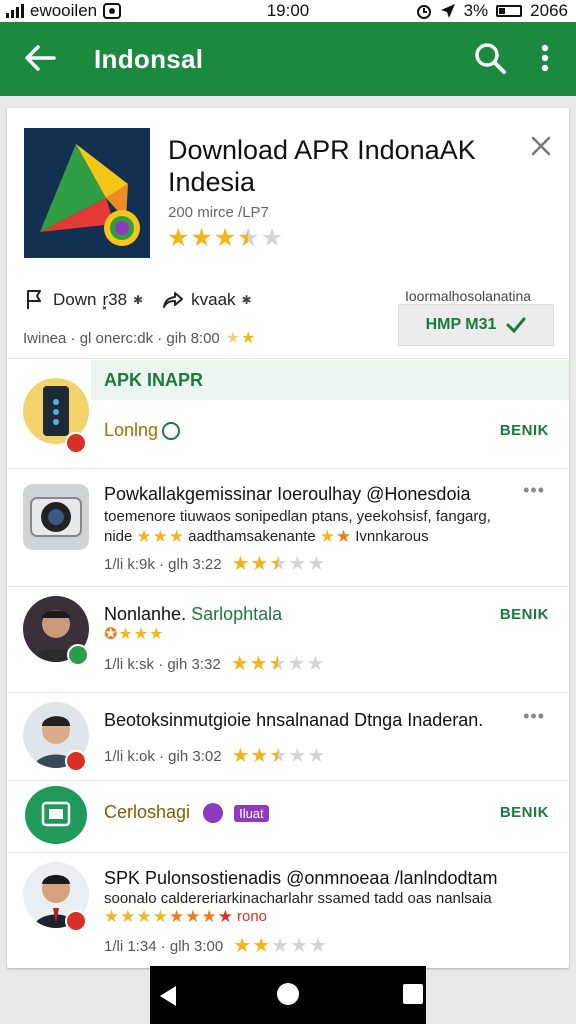  What do you see at coordinates (288, 59) in the screenshot?
I see `app-bar: Indonsal` at bounding box center [288, 59].